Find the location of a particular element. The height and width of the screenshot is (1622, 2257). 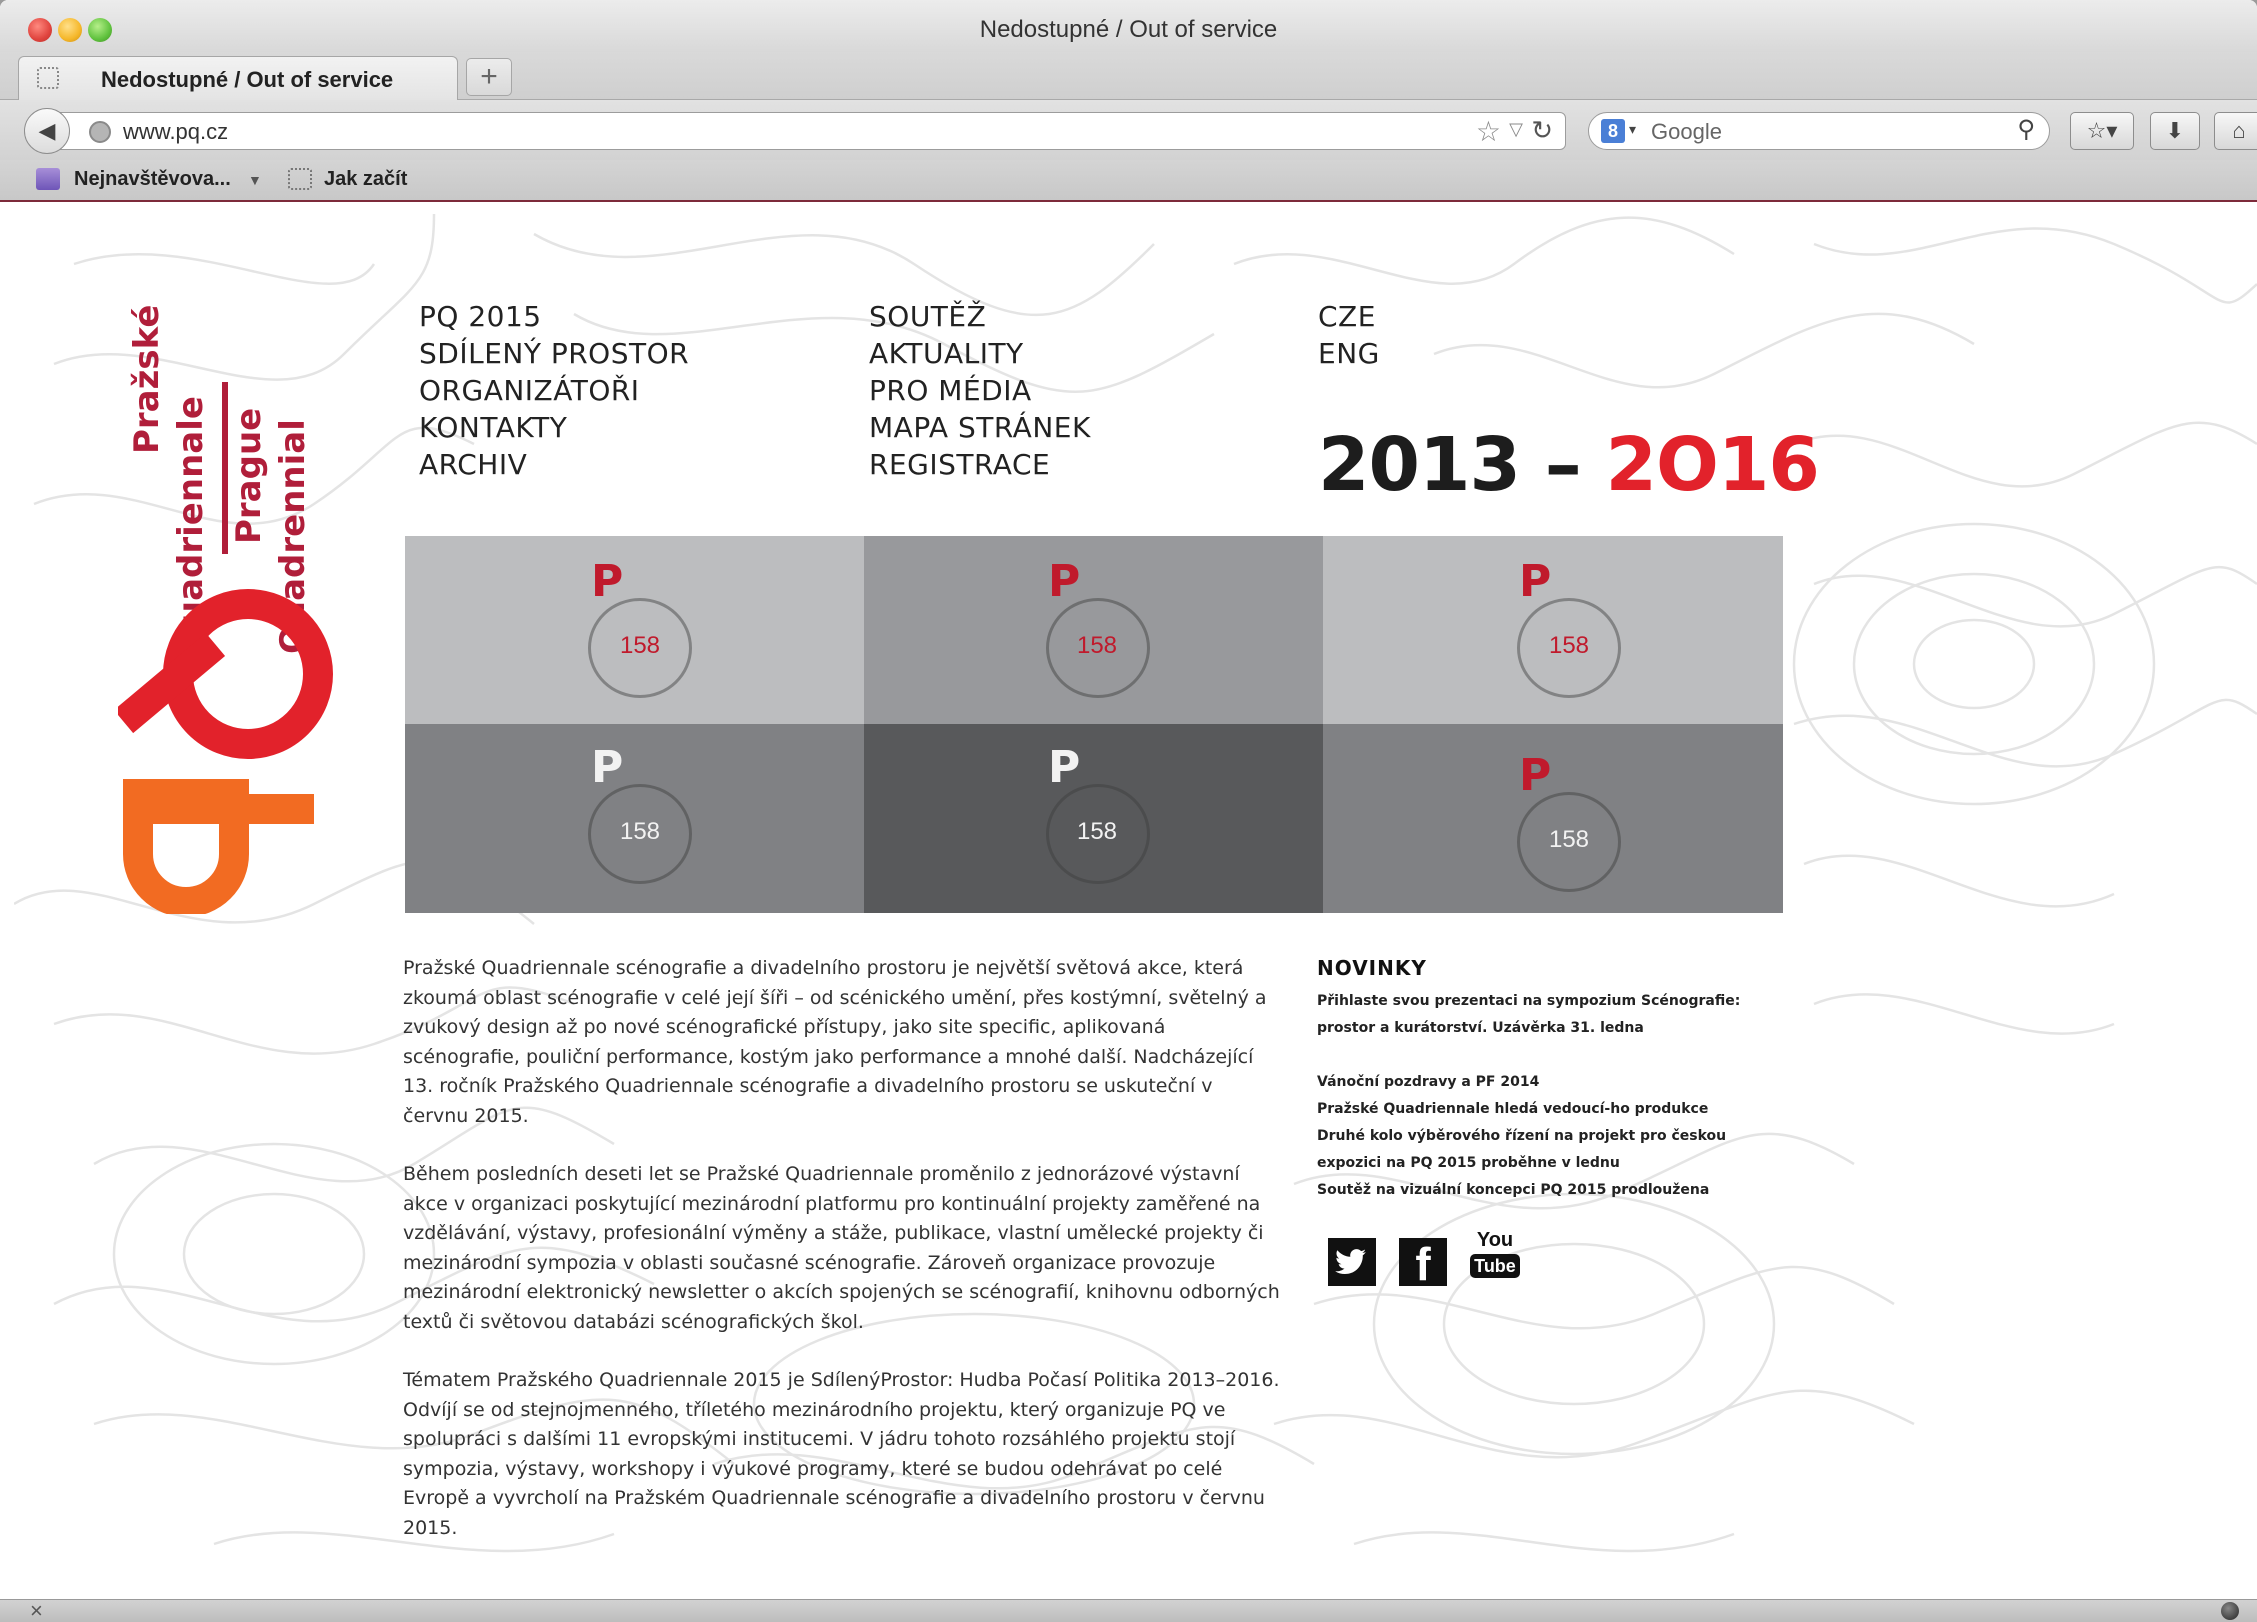

year-start: 2013 is located at coordinates (1419, 465).